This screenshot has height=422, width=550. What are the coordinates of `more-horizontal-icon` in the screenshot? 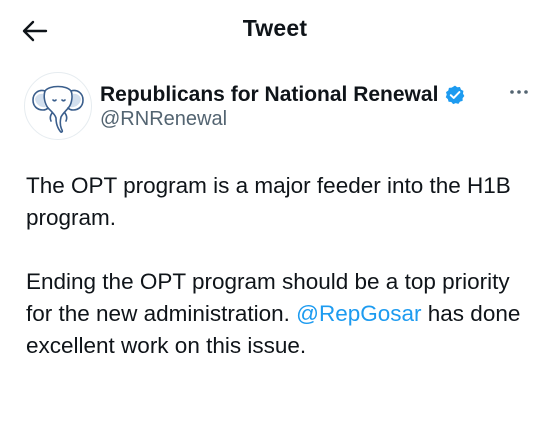 It's located at (519, 92).